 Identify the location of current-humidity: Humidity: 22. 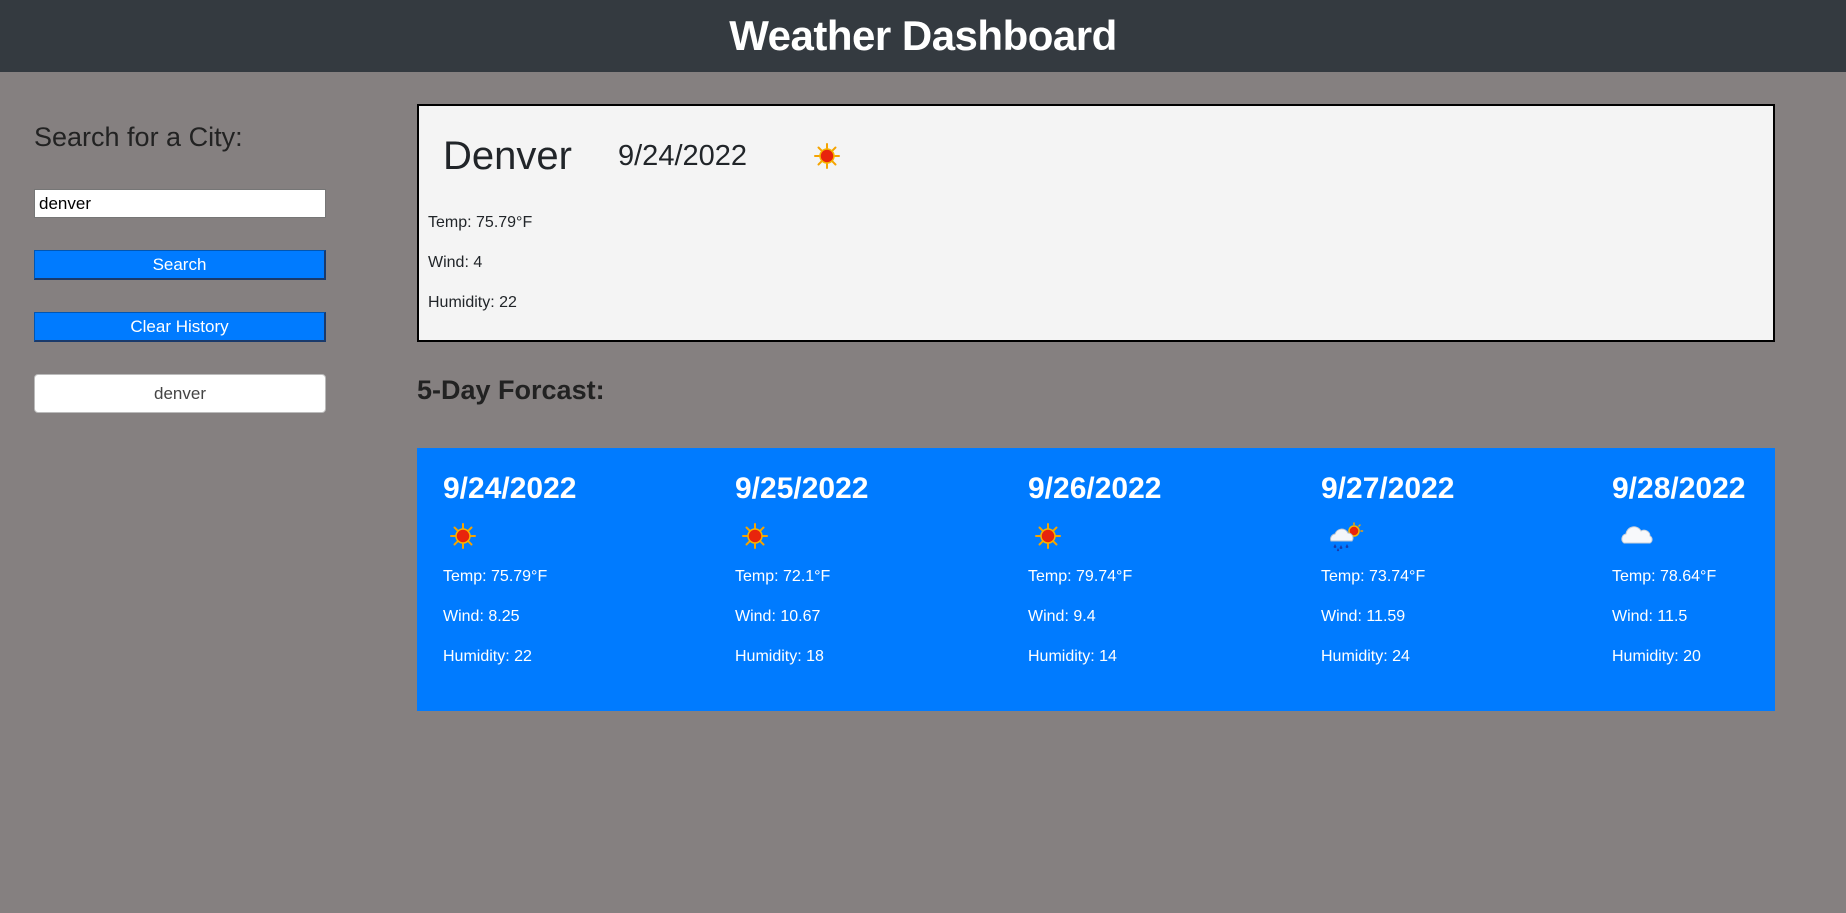
(472, 302).